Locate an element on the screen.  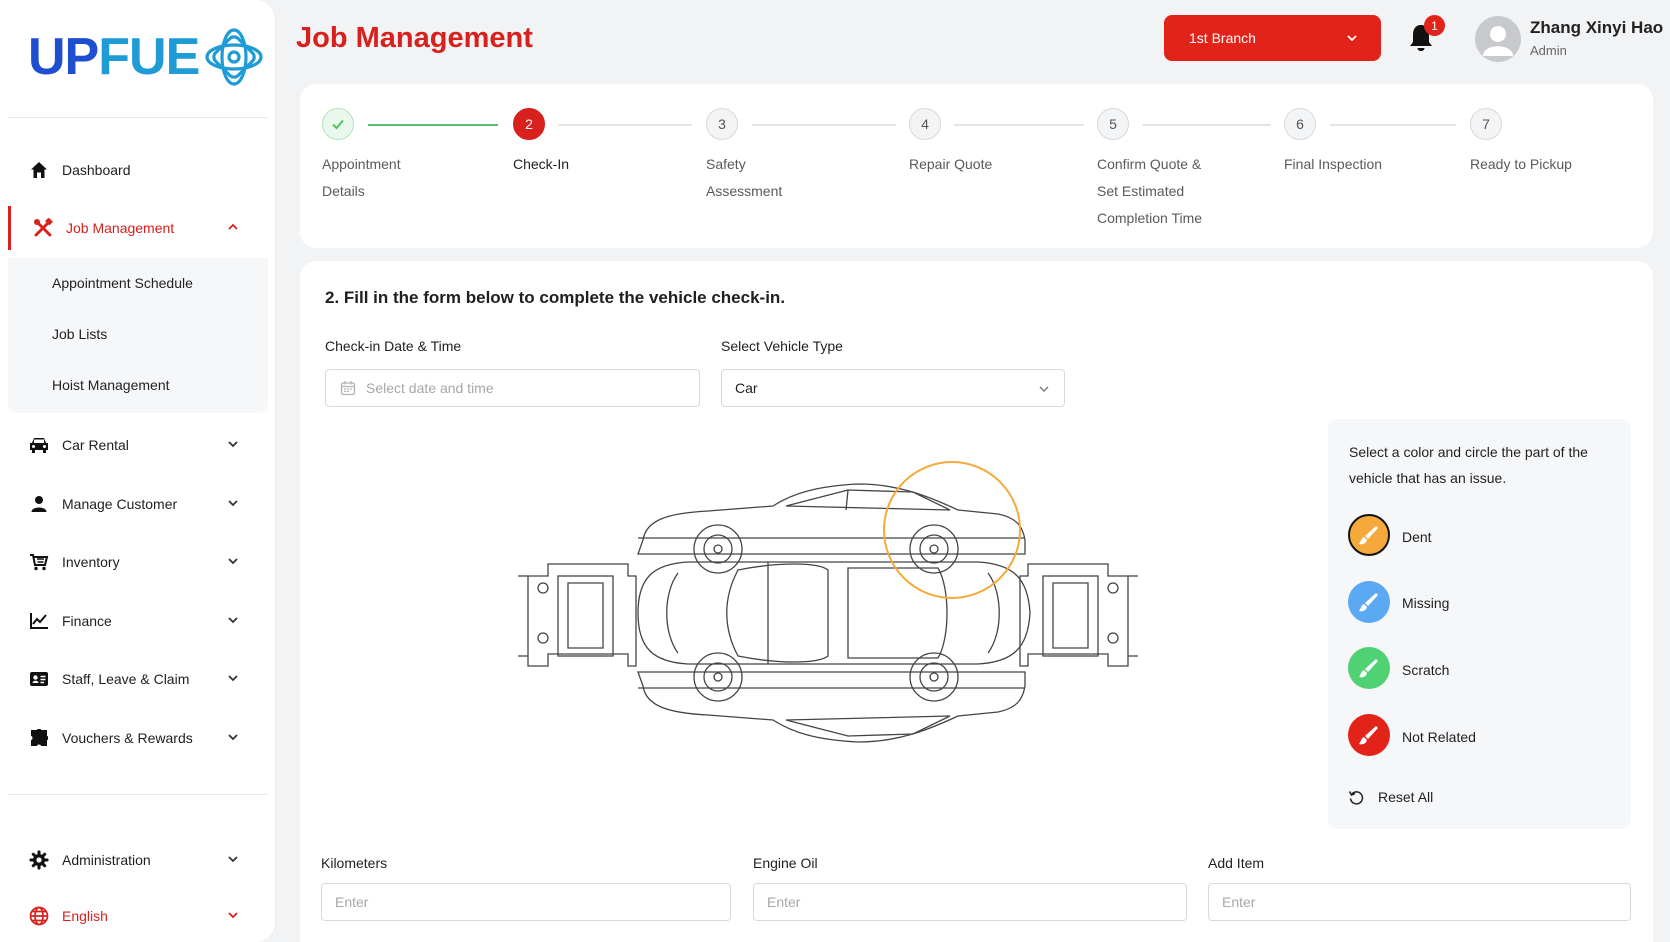
reset-all-label: Reset All is located at coordinates (1406, 797).